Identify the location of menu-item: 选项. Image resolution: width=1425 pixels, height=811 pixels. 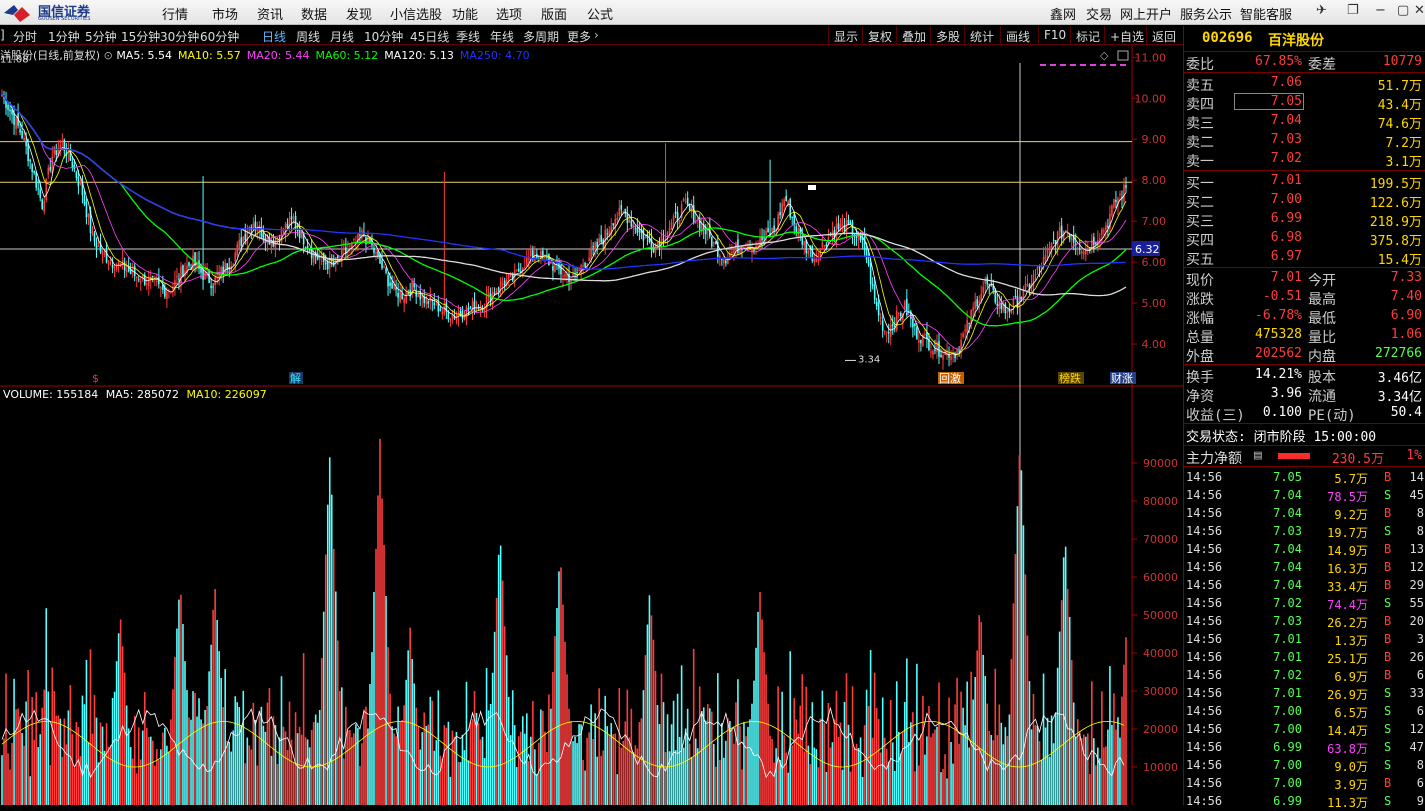
(509, 13).